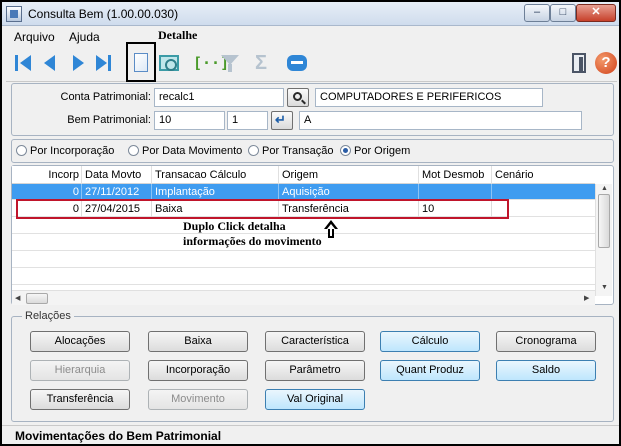  I want to click on column-header-incorp: Incorp, so click(47, 175).